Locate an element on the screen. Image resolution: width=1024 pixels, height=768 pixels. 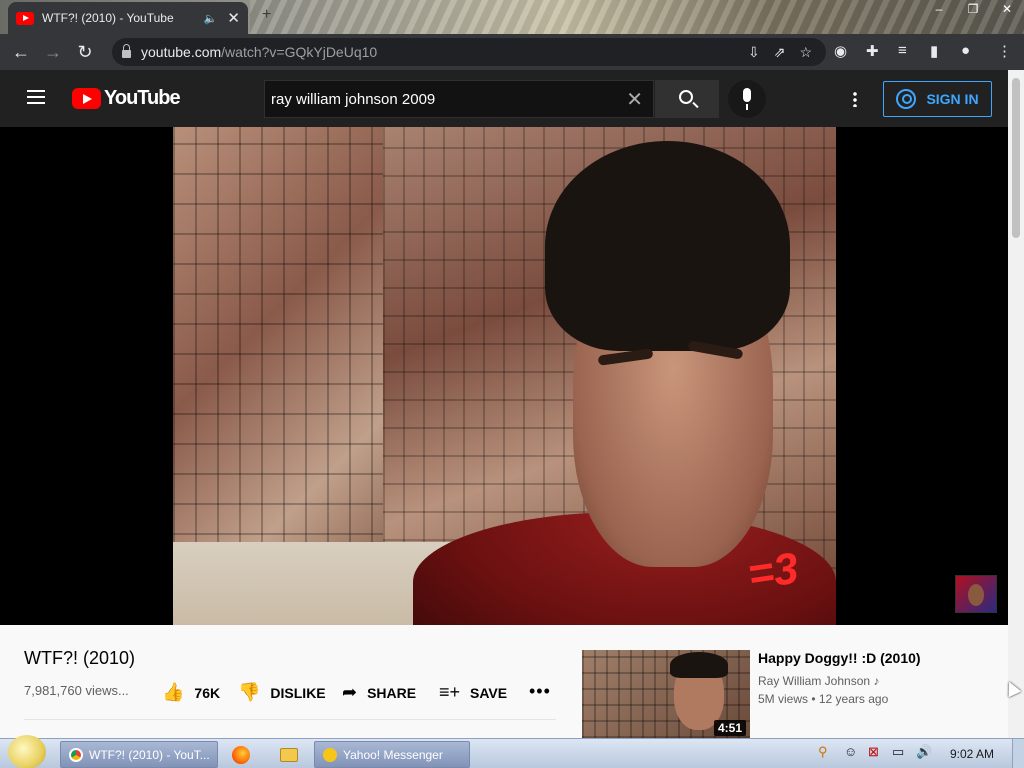
share-page-icon: ⇗ is located at coordinates (780, 52).